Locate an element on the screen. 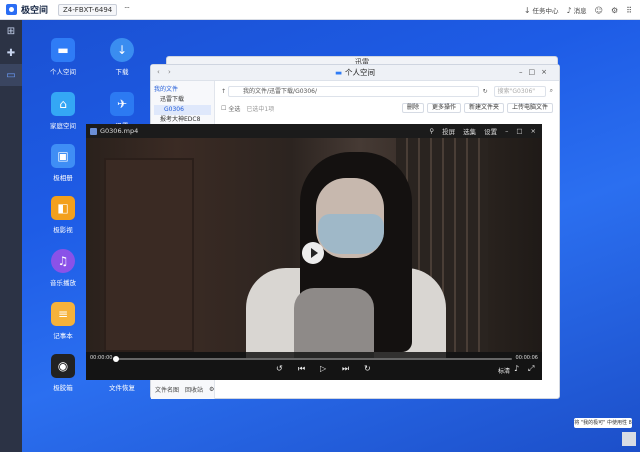  desktop-icon-label: 文件恢复 is located at coordinates (122, 388).